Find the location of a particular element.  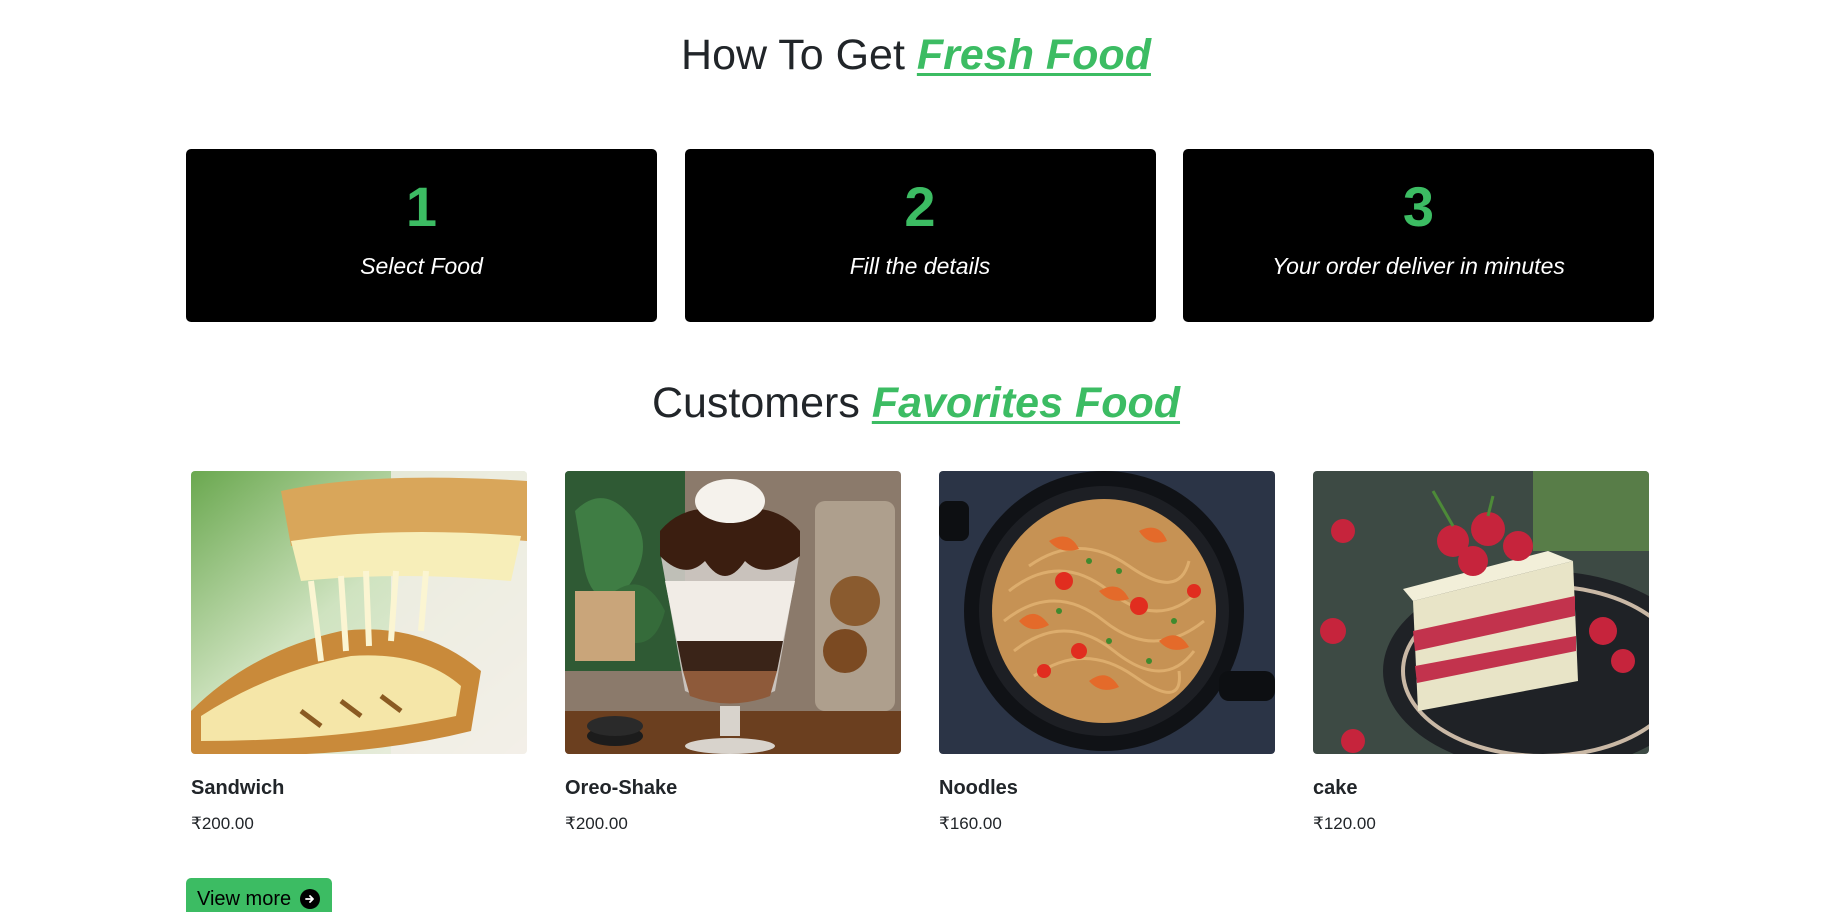

product-price: ₹120.00 is located at coordinates (1344, 823).